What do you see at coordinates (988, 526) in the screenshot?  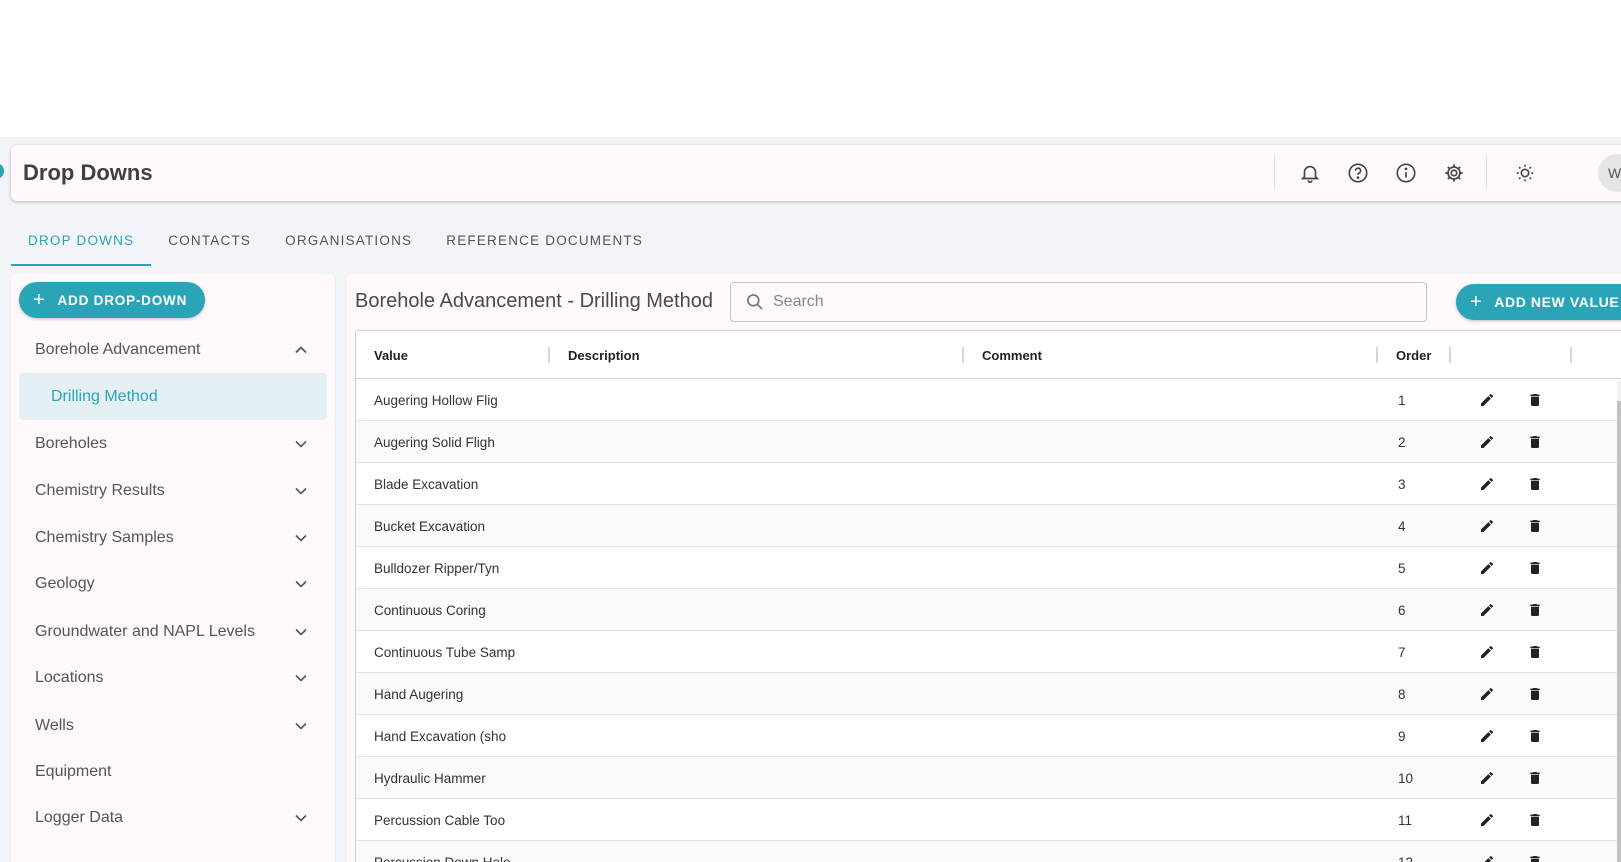 I see `table-row: Bucket Excavation 4` at bounding box center [988, 526].